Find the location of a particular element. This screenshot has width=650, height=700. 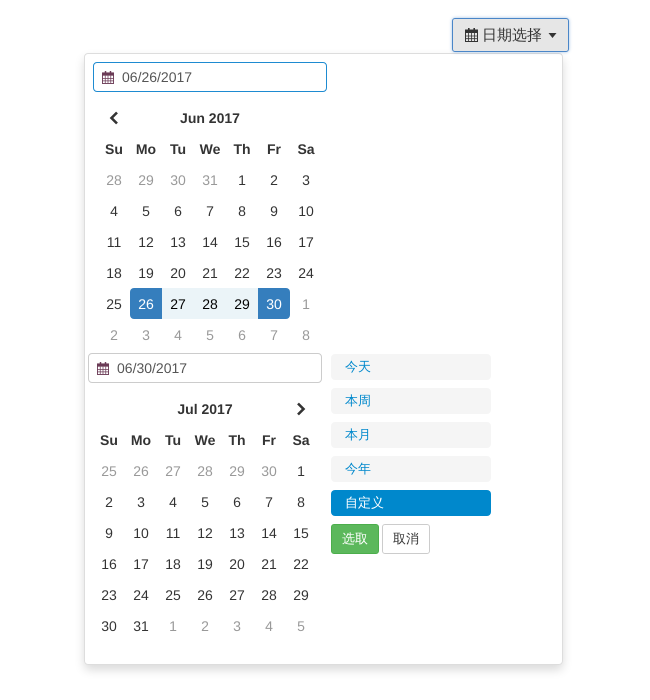

month-title: Jul 2017 is located at coordinates (205, 408).